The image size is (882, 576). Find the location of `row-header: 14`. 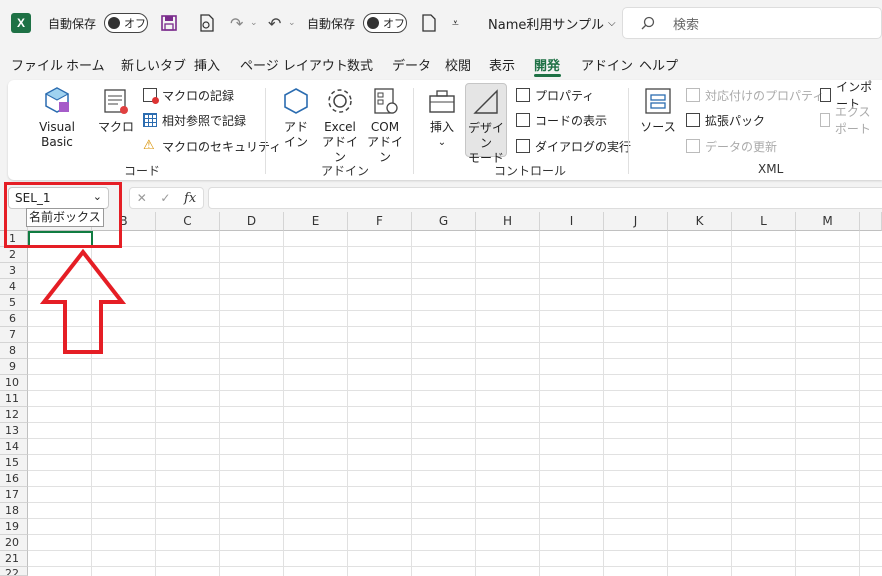

row-header: 14 is located at coordinates (14, 447).